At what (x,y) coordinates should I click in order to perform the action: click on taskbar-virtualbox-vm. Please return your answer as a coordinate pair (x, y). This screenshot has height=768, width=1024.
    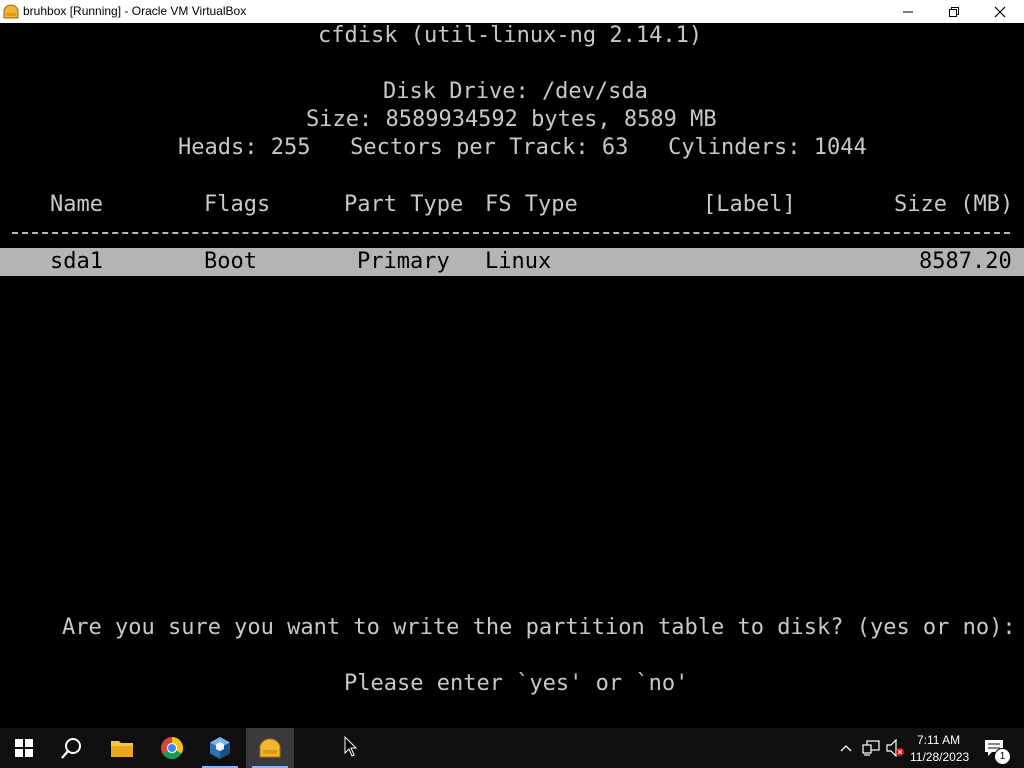
    Looking at the image, I should click on (270, 748).